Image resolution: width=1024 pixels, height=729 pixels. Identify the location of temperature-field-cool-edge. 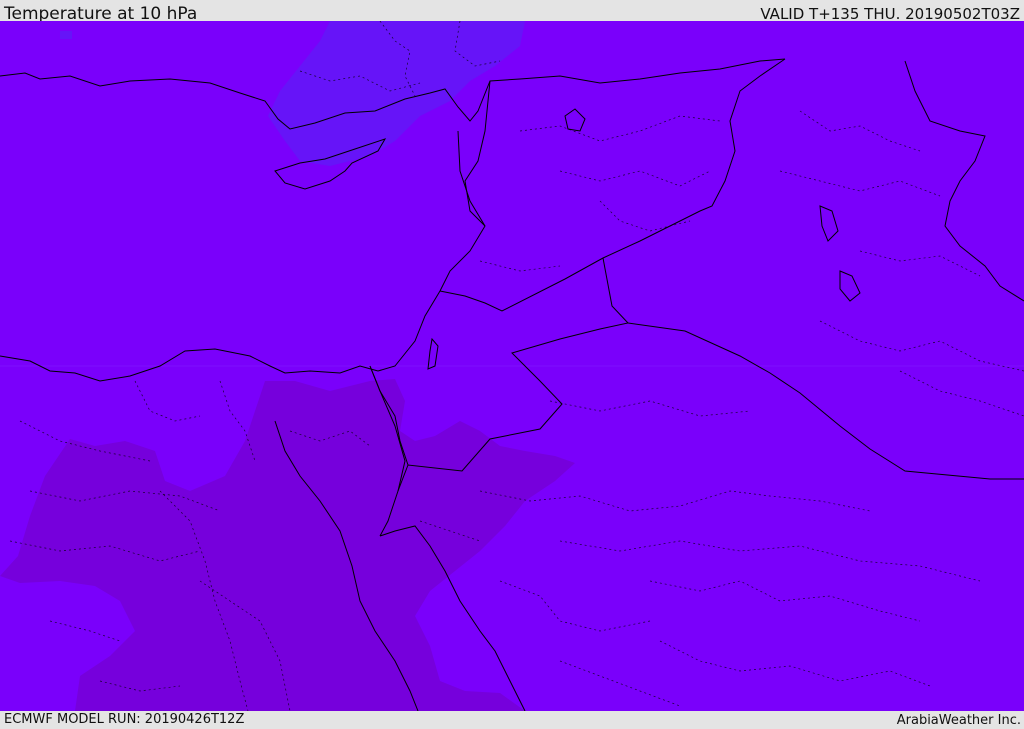
(66, 35).